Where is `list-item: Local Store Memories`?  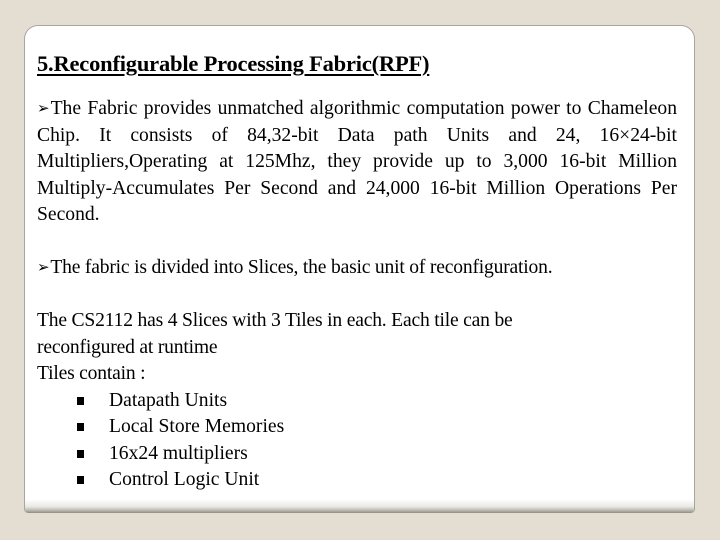
list-item: Local Store Memories is located at coordinates (357, 427).